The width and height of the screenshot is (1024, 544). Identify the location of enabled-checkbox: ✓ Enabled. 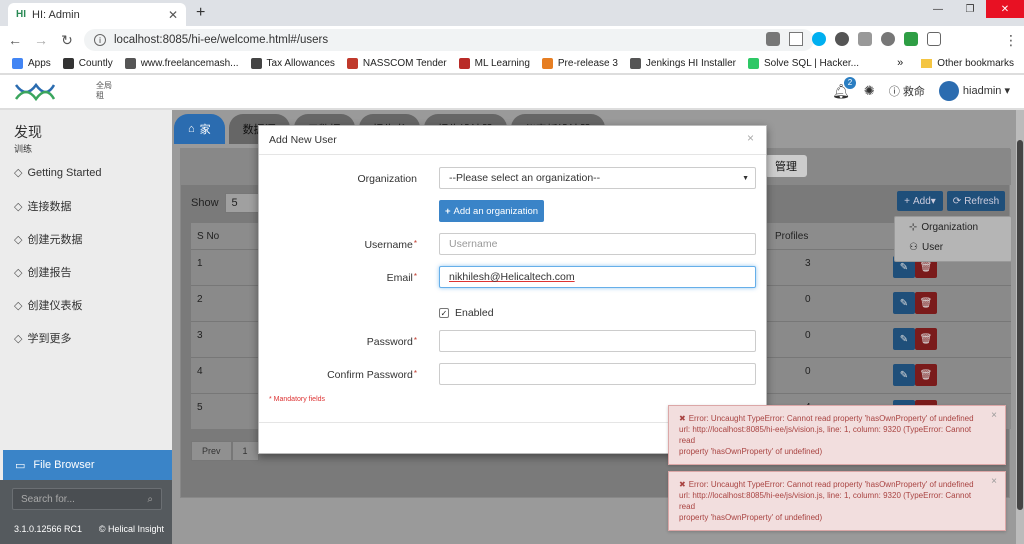
(466, 313).